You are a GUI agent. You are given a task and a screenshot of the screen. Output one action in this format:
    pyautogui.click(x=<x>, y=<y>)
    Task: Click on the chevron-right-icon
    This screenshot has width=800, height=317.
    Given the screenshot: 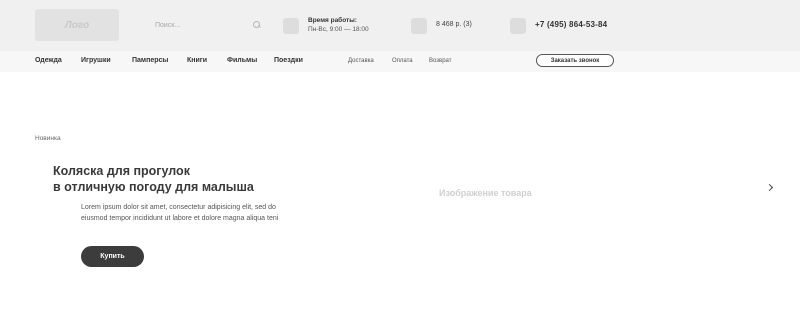 What is the action you would take?
    pyautogui.click(x=771, y=188)
    